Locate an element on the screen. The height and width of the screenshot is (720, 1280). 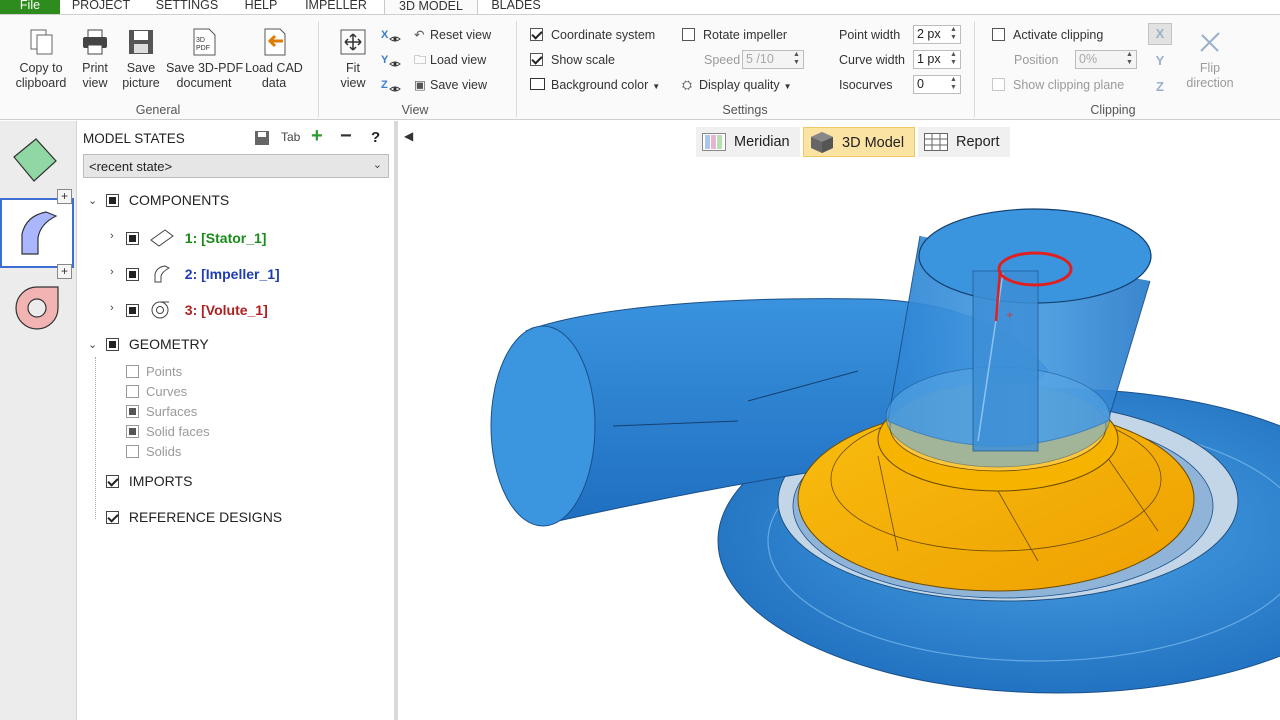
flip-direction-button: Flip direction is located at coordinates (1210, 59).